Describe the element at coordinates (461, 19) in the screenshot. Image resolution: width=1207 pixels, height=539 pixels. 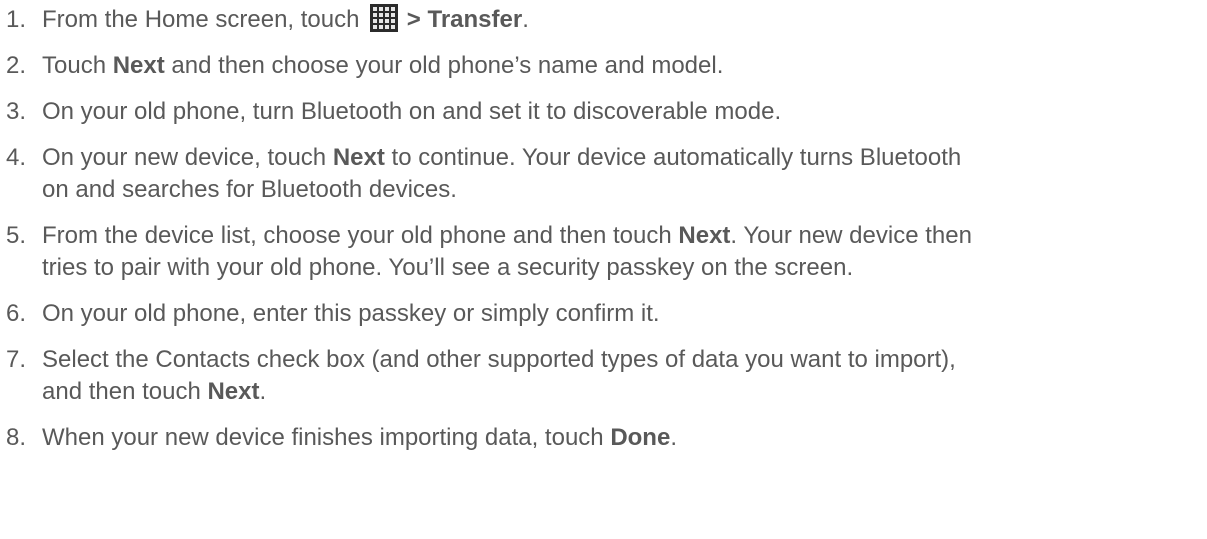
I see `transfer-label: > Transfer` at that location.